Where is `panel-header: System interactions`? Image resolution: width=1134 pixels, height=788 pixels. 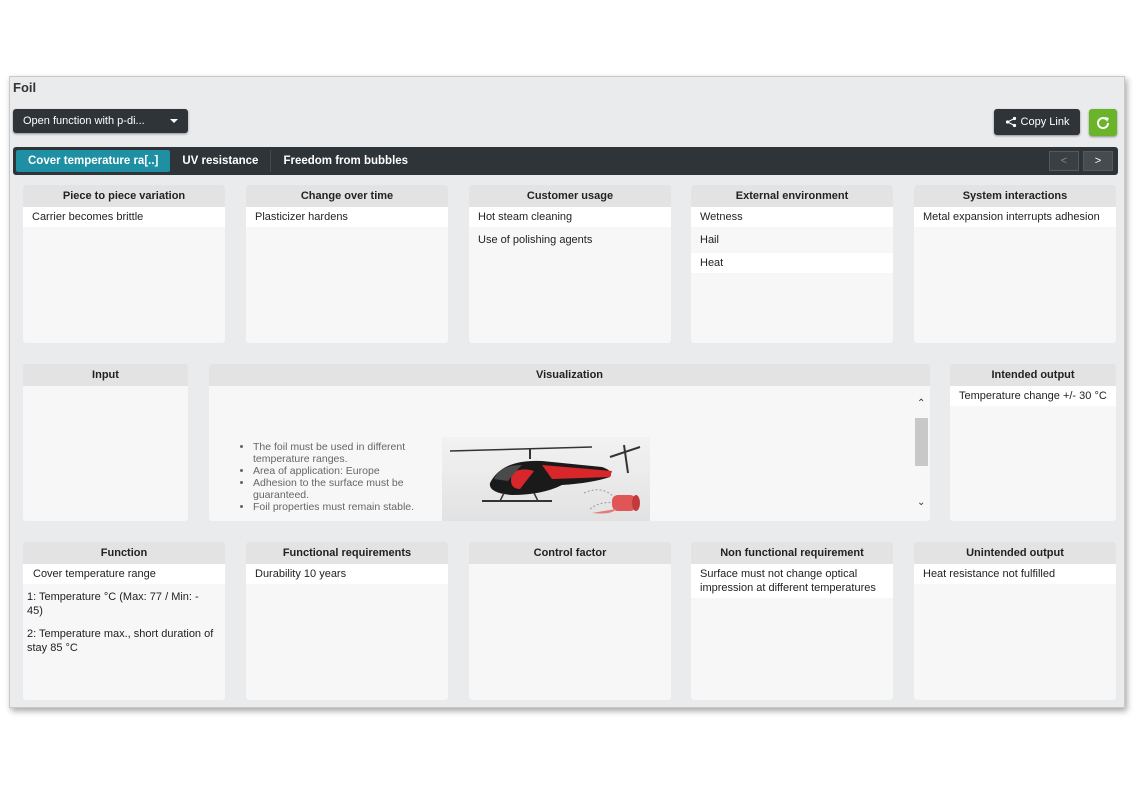
panel-header: System interactions is located at coordinates (1015, 196).